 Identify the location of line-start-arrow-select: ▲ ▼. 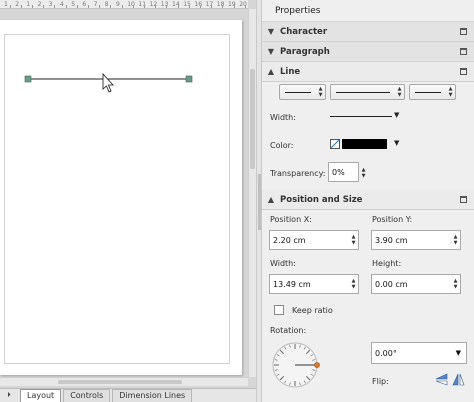
(302, 92).